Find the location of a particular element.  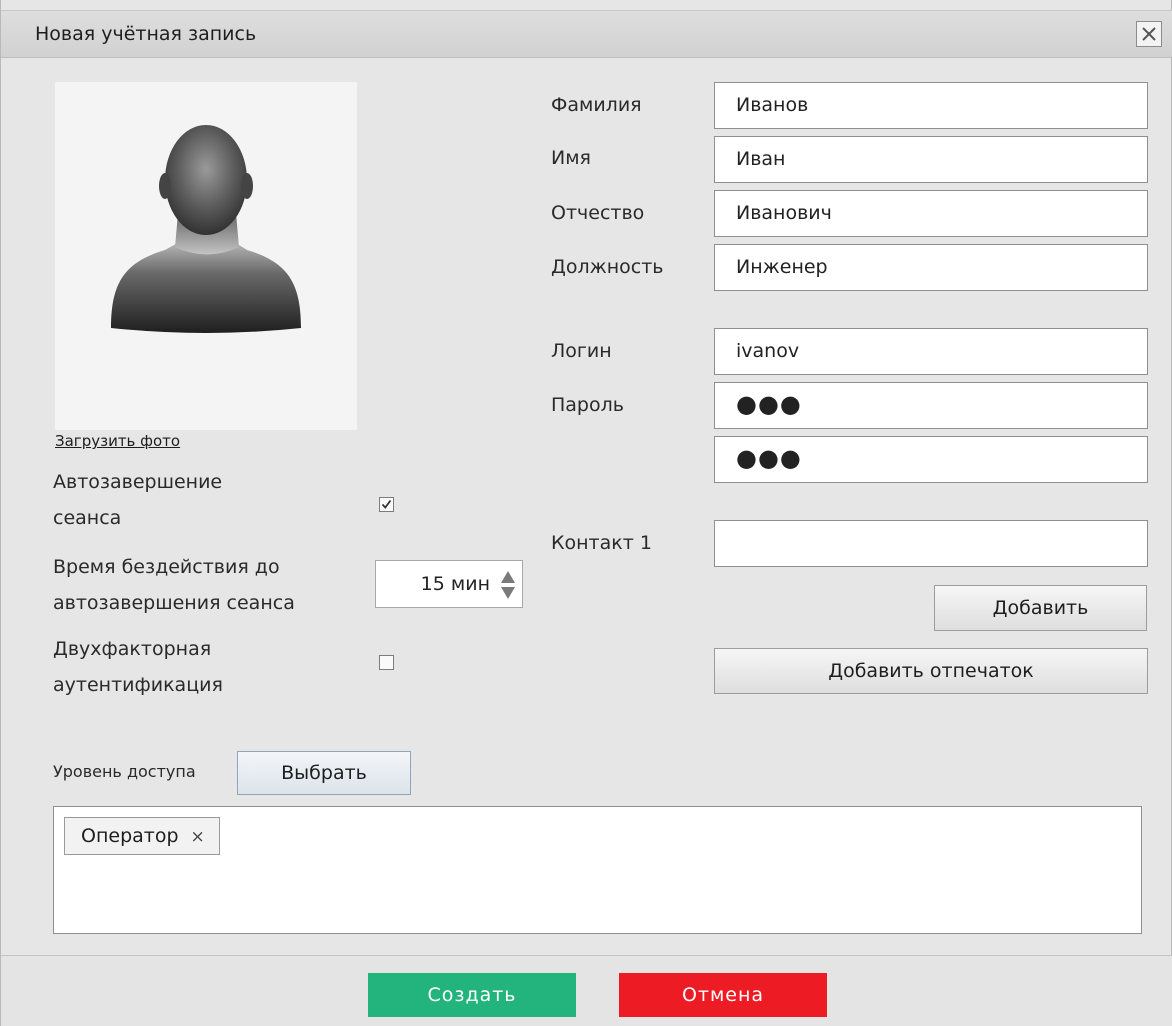

auto-logout-checkbox is located at coordinates (386, 504).